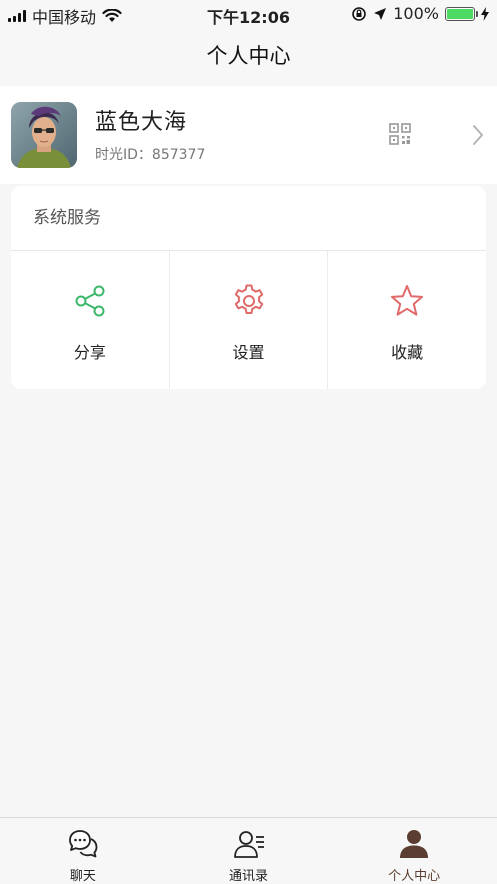  I want to click on person-icon, so click(414, 844).